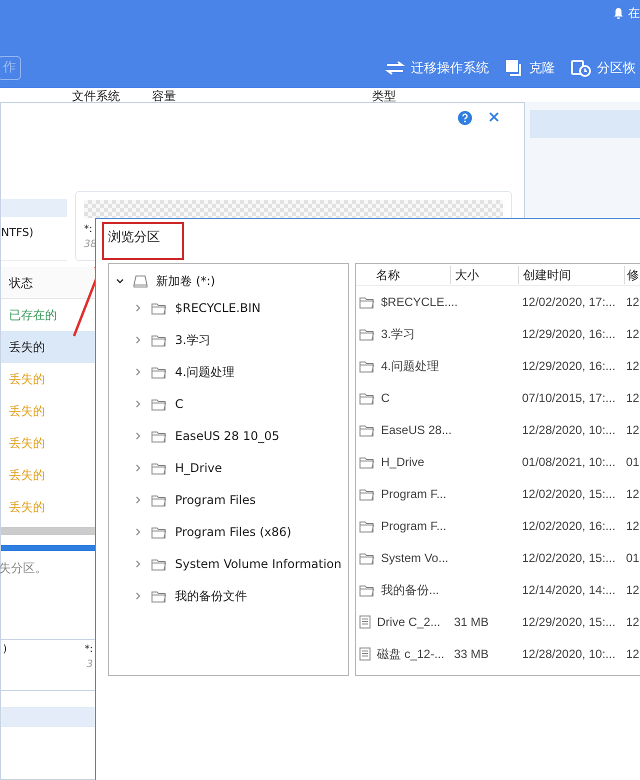 This screenshot has height=780, width=640. I want to click on file-size: 33 MB, so click(471, 654).